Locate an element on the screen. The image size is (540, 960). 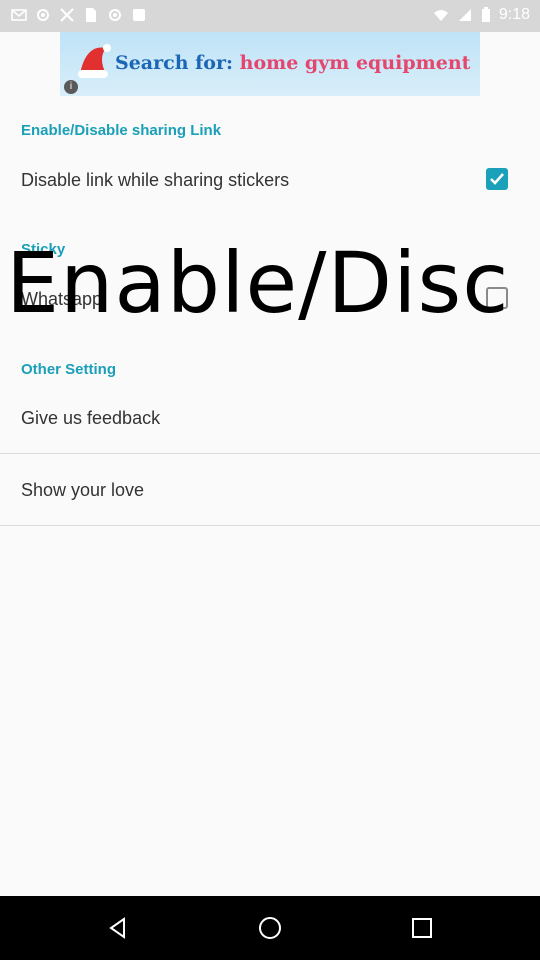
sim-icon is located at coordinates (91, 15).